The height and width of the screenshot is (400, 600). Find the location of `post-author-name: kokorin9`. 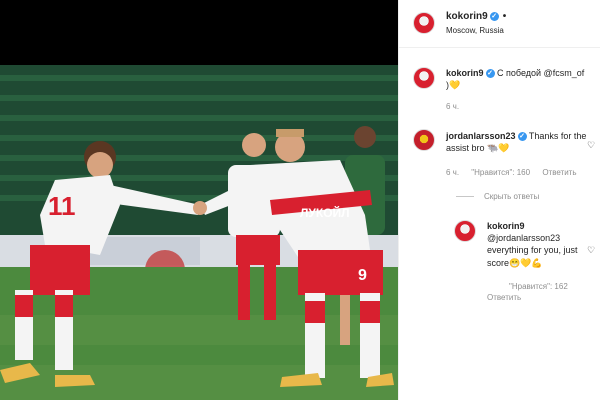

post-author-name: kokorin9 is located at coordinates (467, 16).